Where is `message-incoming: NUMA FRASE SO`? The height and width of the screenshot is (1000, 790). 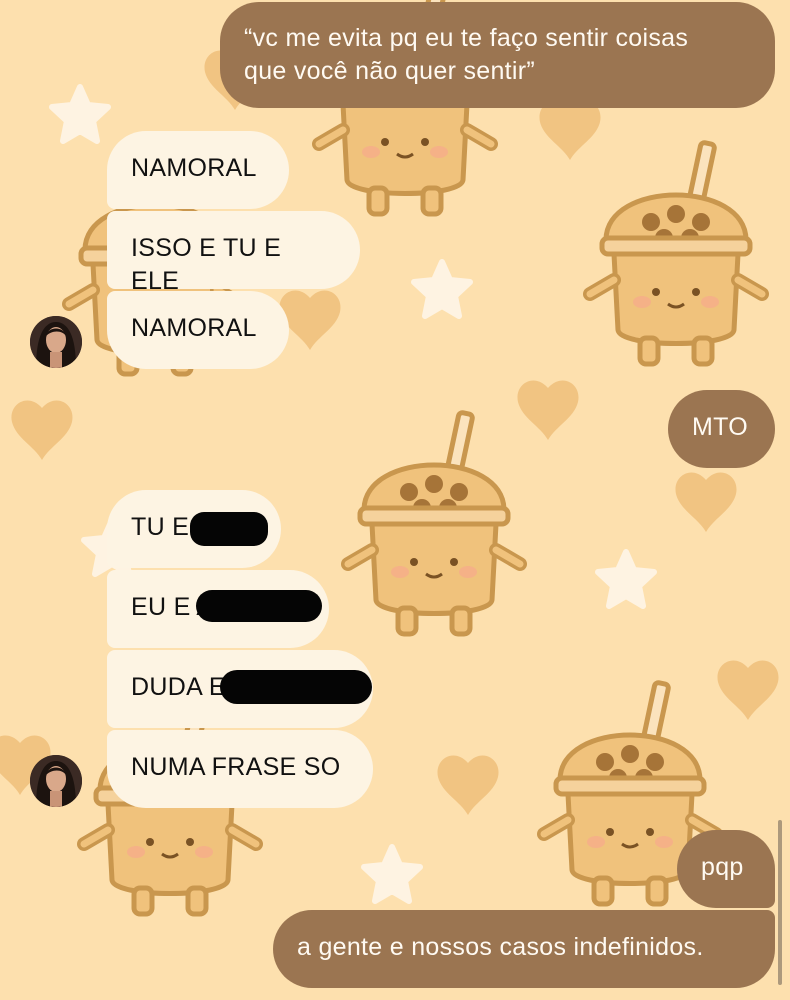 message-incoming: NUMA FRASE SO is located at coordinates (240, 769).